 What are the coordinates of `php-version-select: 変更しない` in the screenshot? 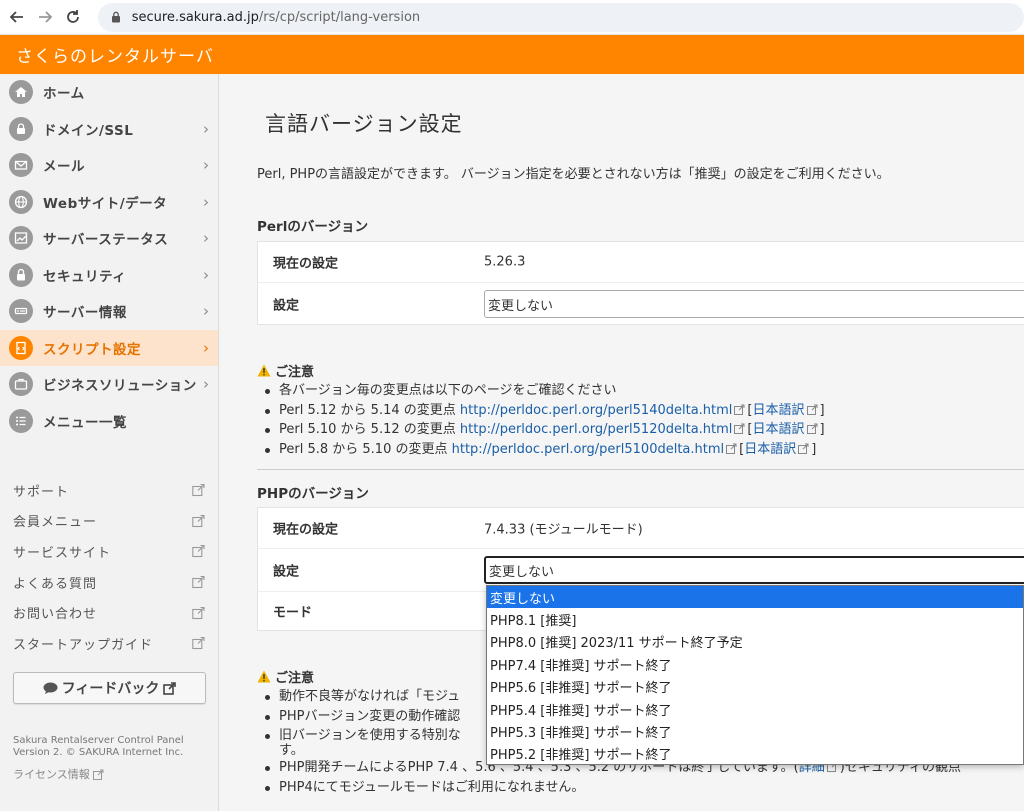 It's located at (754, 570).